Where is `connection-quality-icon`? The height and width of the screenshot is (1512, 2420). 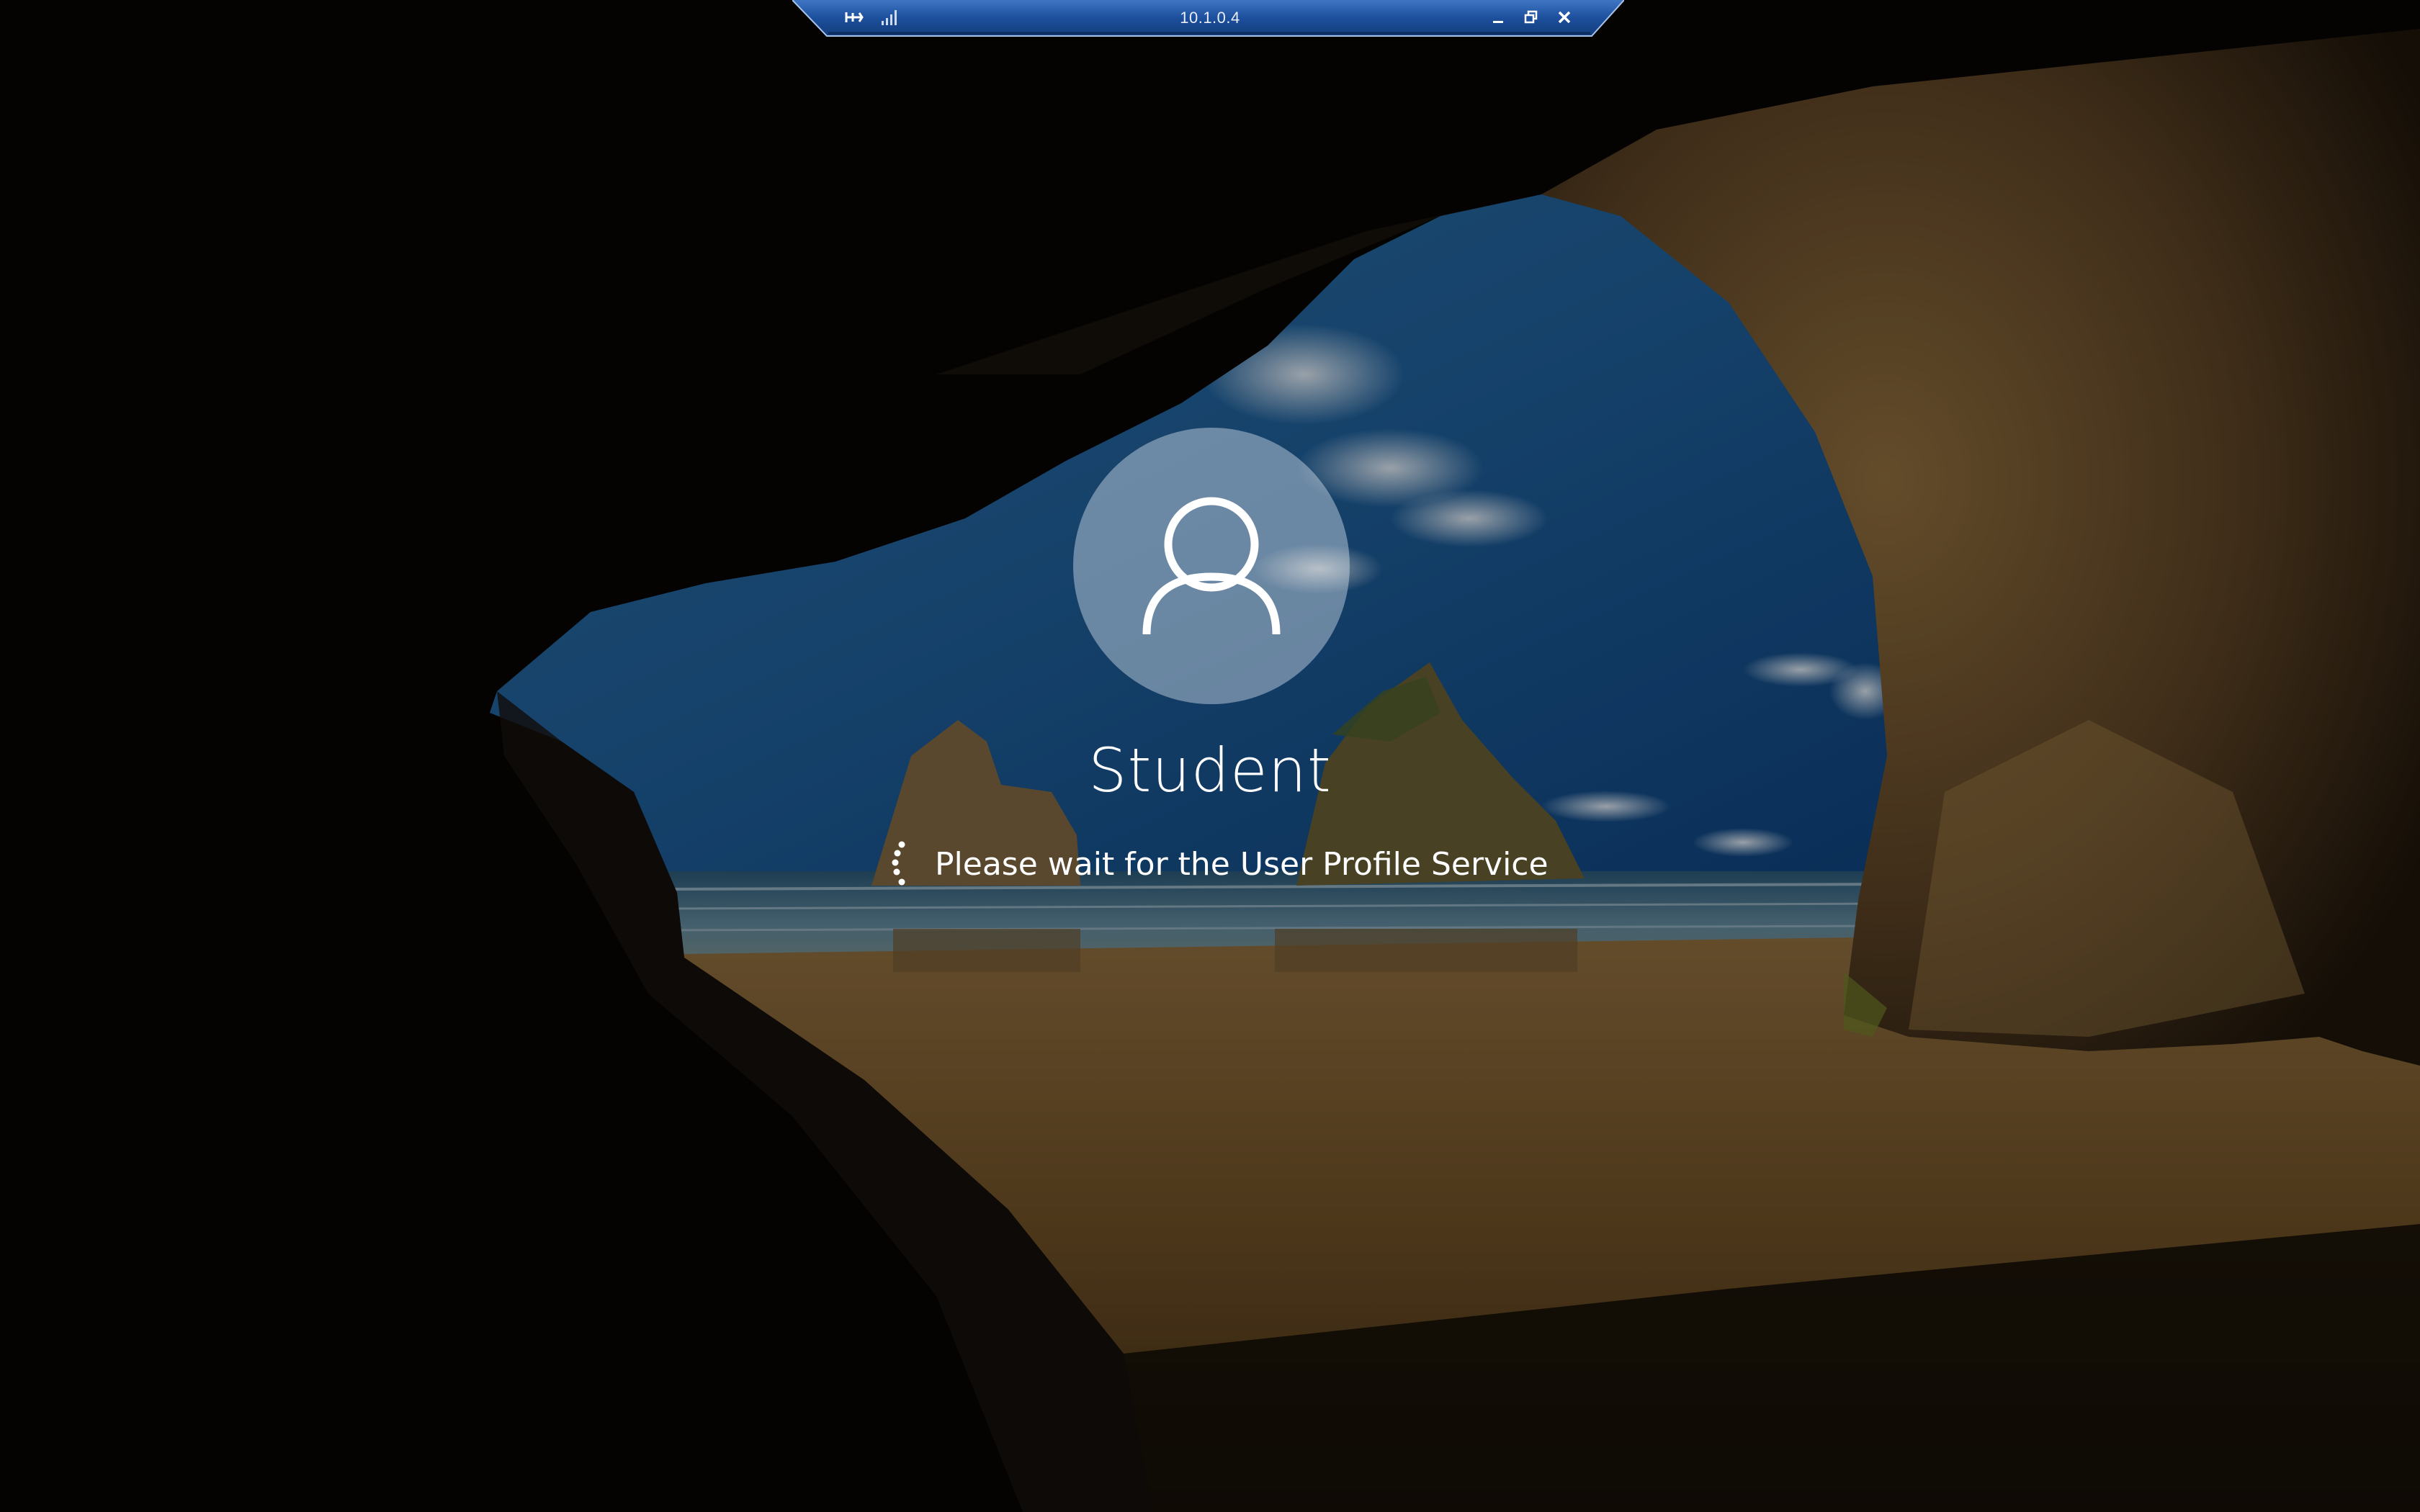 connection-quality-icon is located at coordinates (889, 17).